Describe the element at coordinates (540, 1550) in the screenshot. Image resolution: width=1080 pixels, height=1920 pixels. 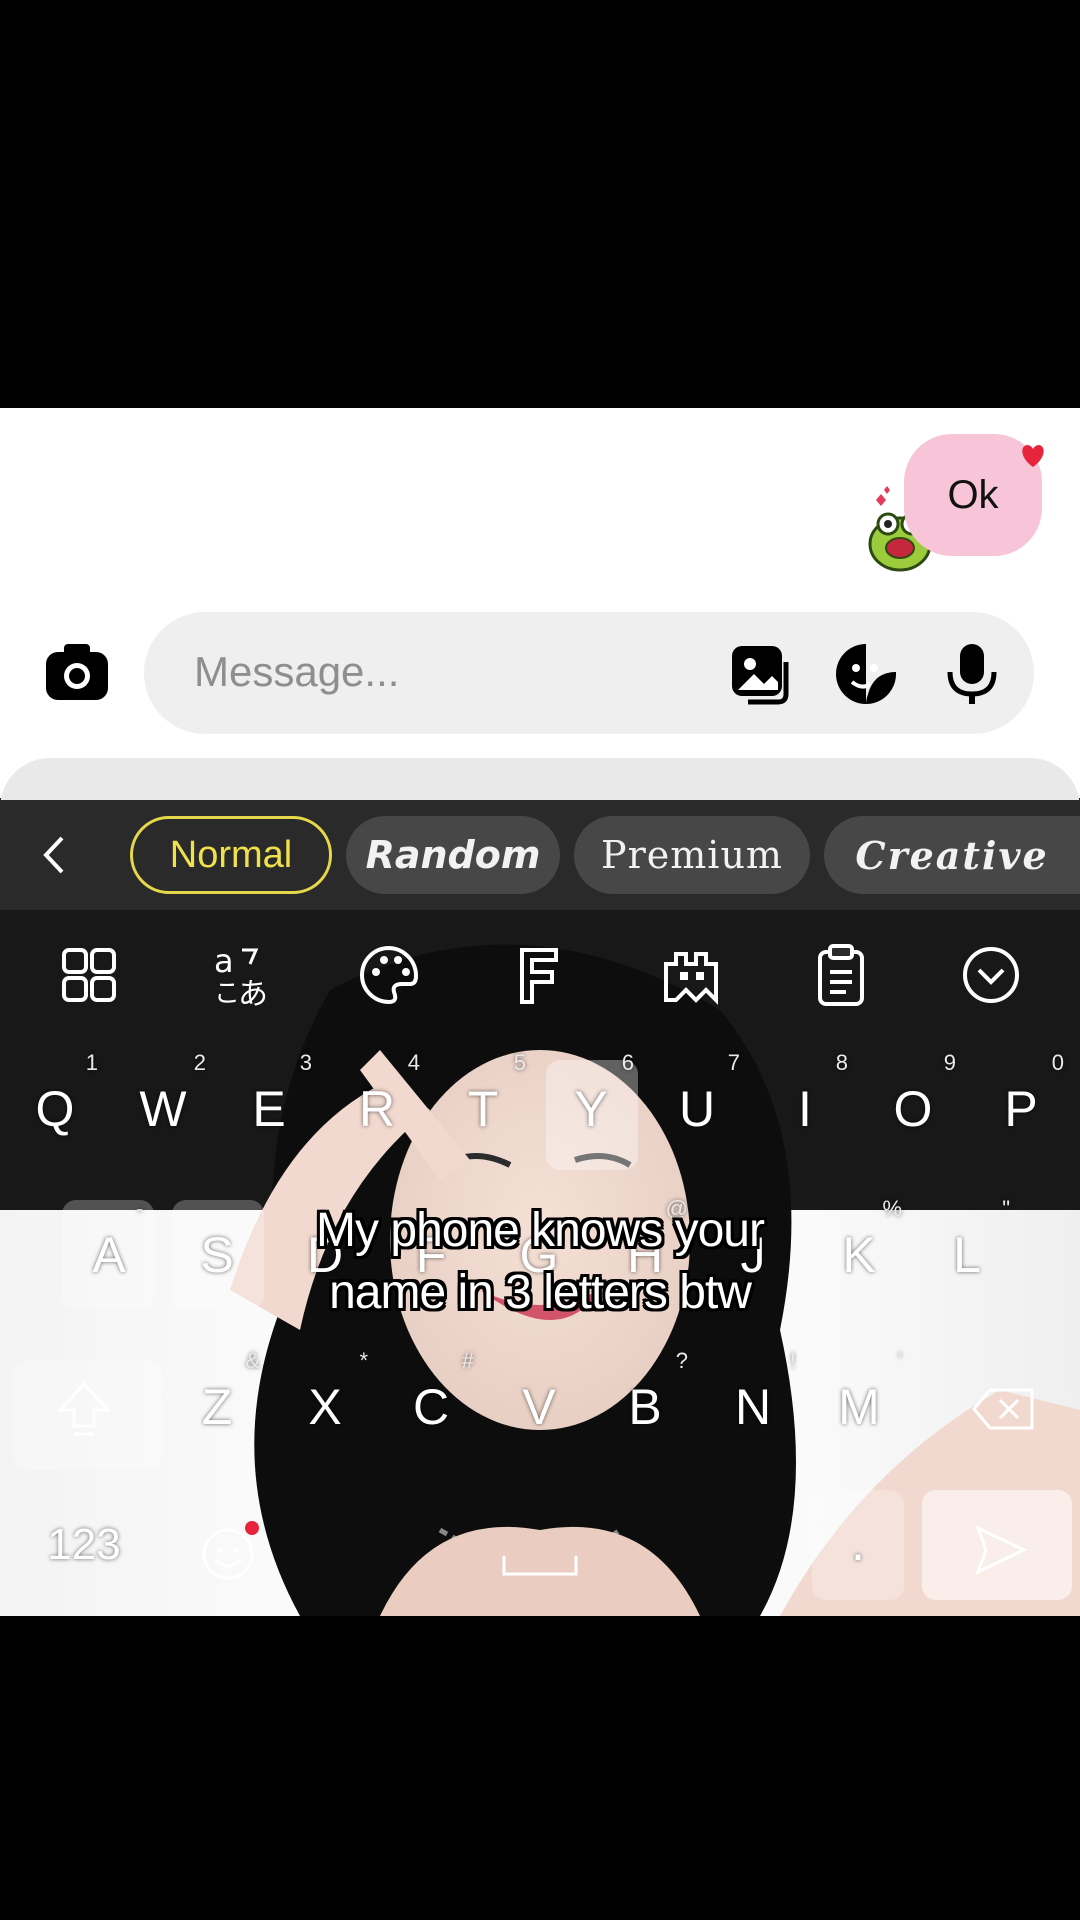
I see `space-key` at that location.